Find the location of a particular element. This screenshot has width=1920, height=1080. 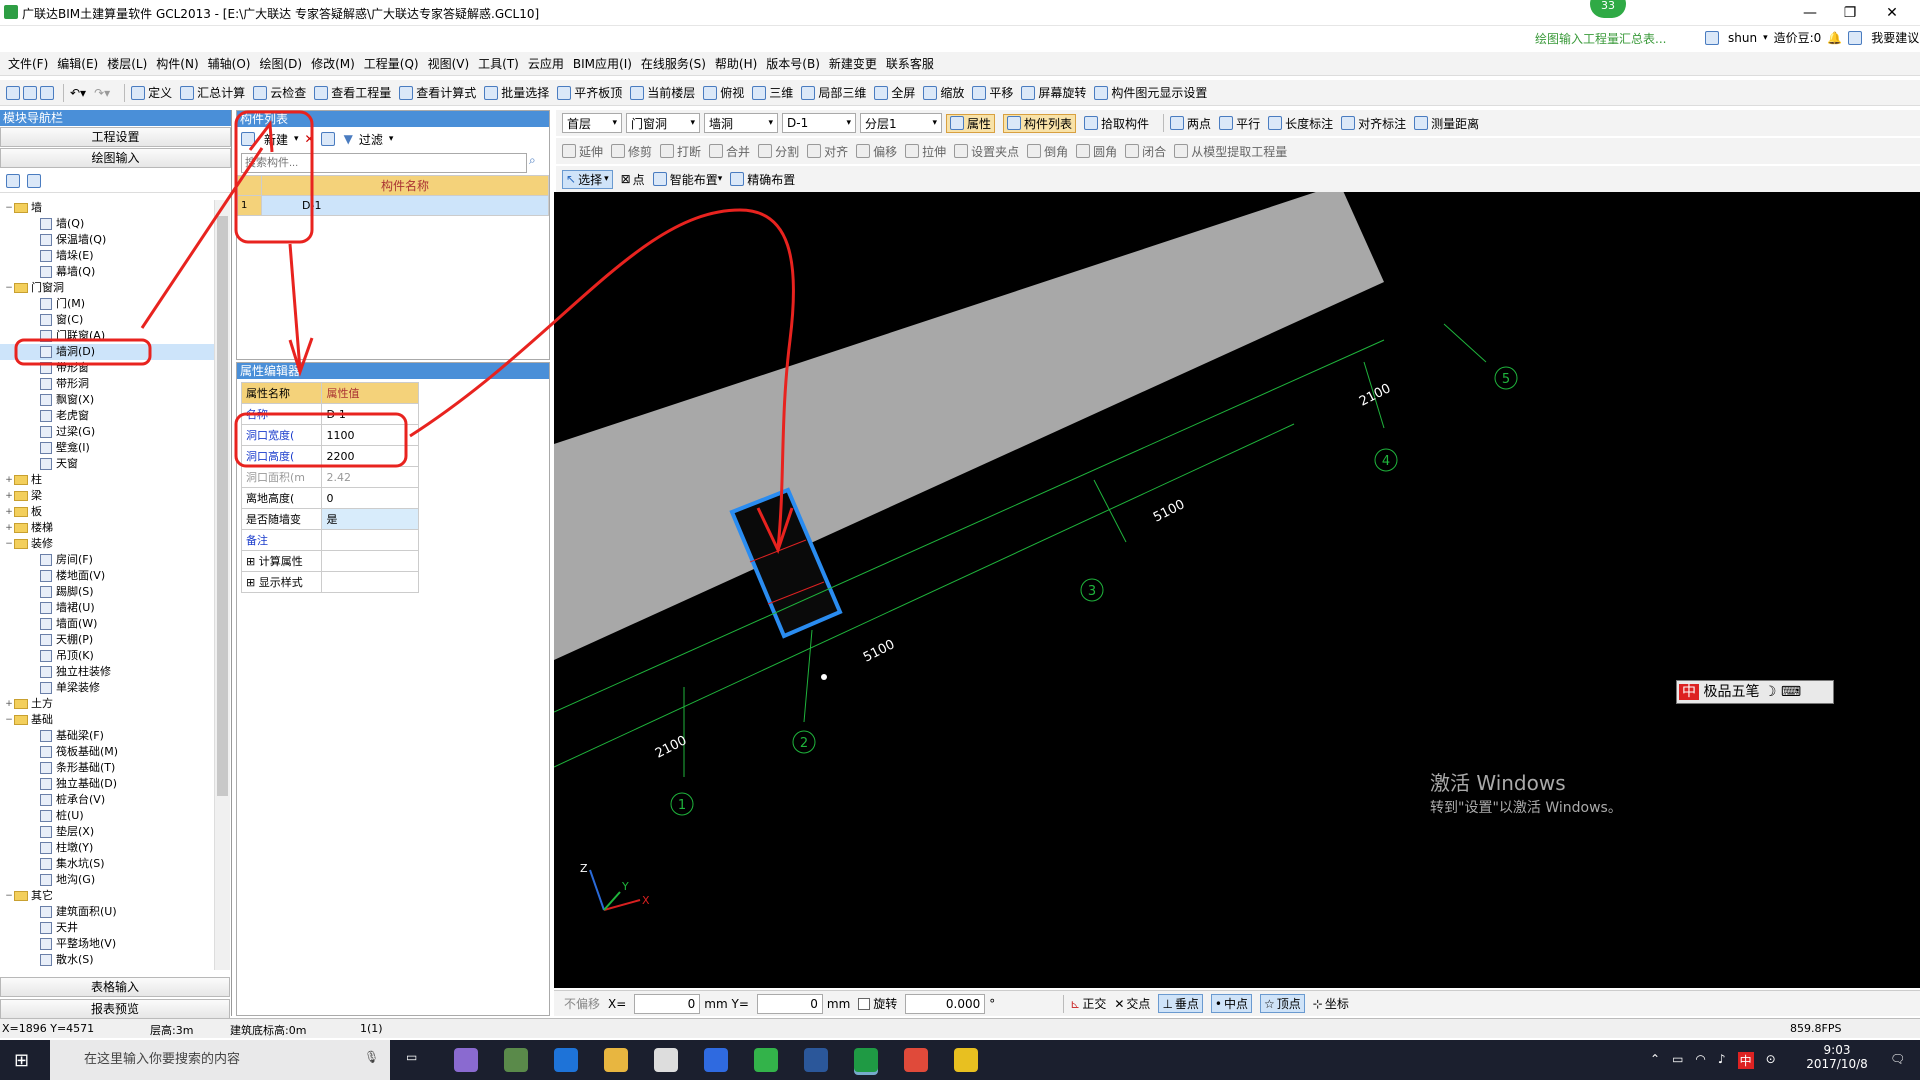

tree-folder: + 梁 is located at coordinates (107, 496).